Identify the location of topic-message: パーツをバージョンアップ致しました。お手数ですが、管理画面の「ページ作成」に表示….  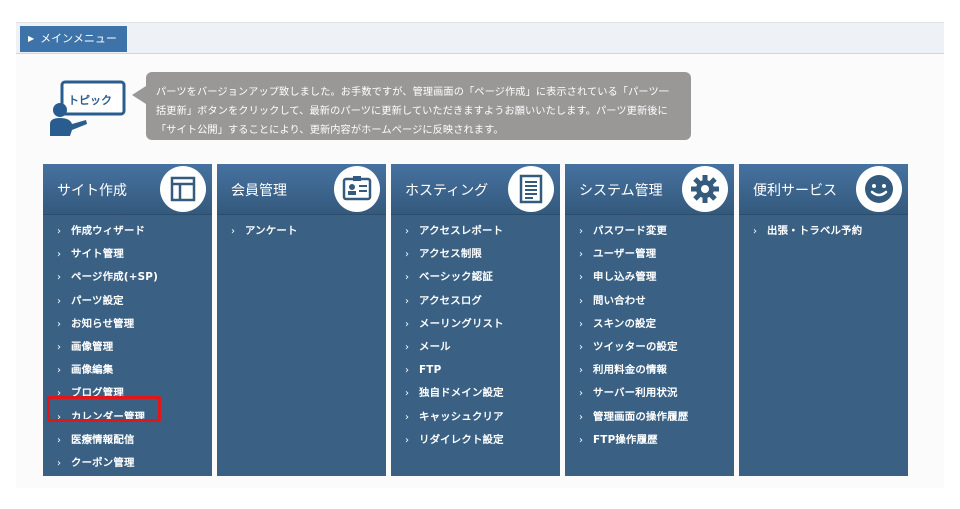
(411, 106).